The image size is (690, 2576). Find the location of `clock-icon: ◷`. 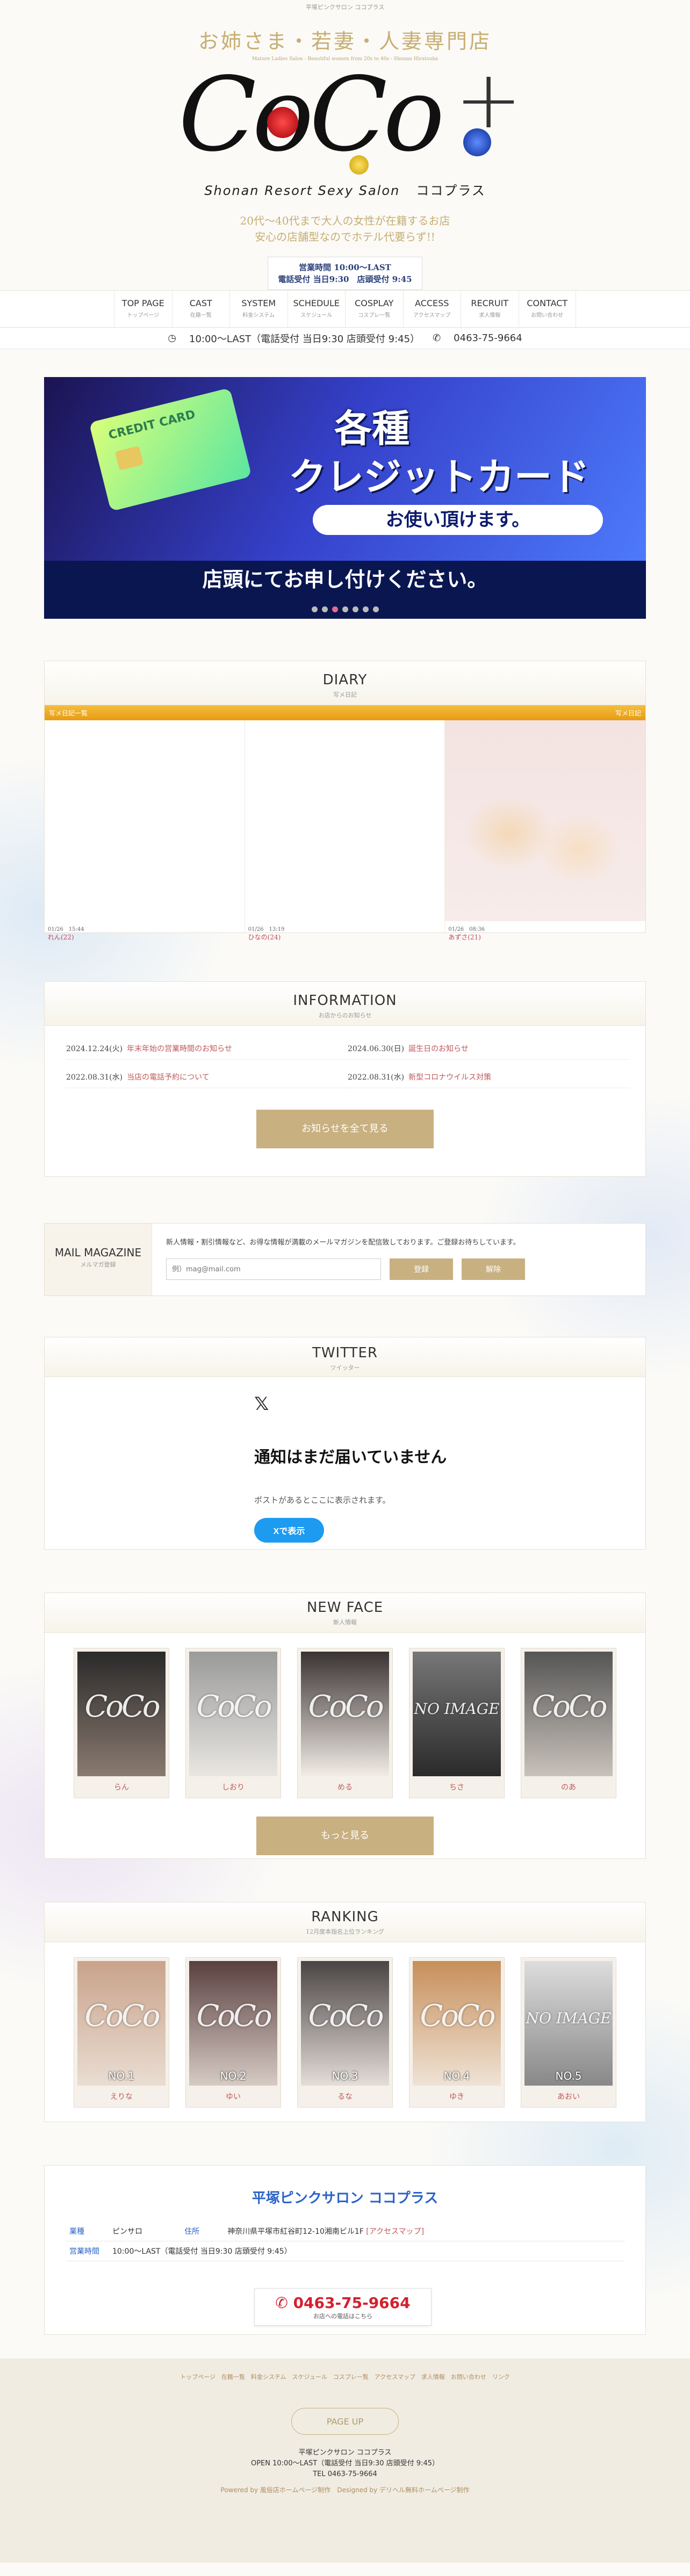

clock-icon: ◷ is located at coordinates (172, 338).